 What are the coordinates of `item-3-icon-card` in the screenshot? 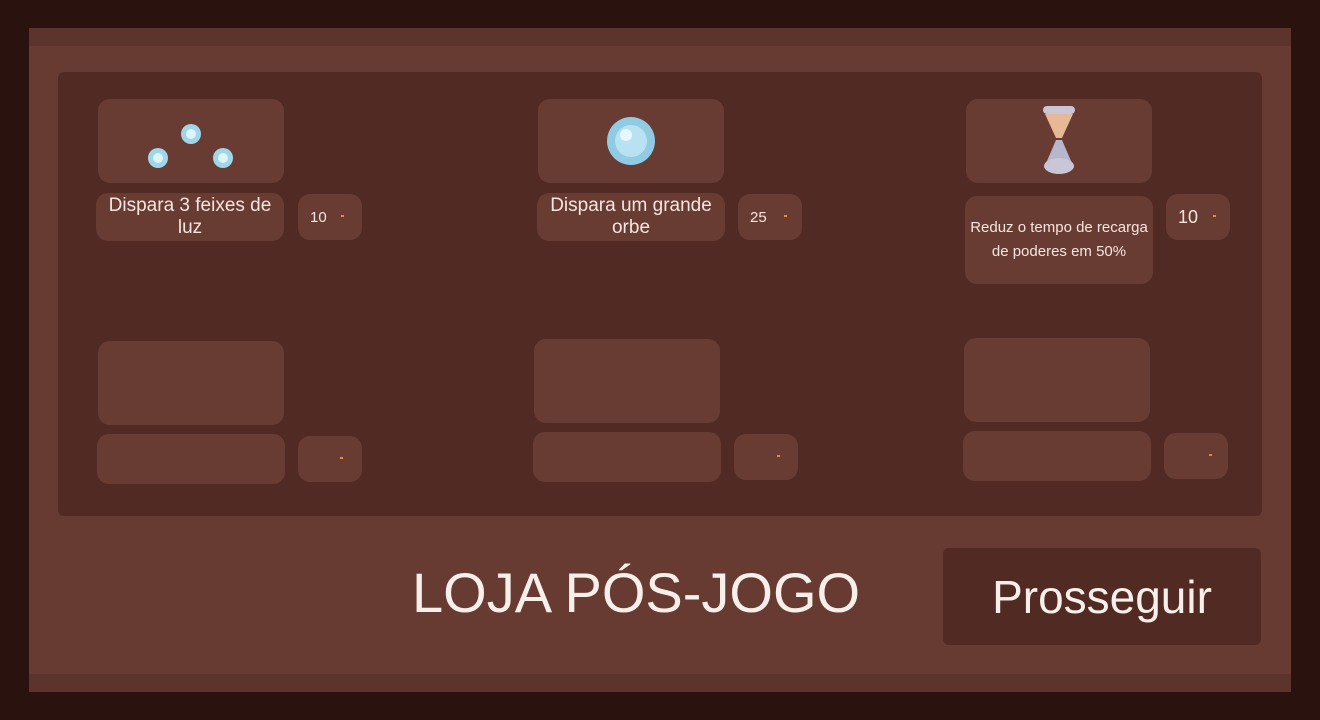 It's located at (1059, 141).